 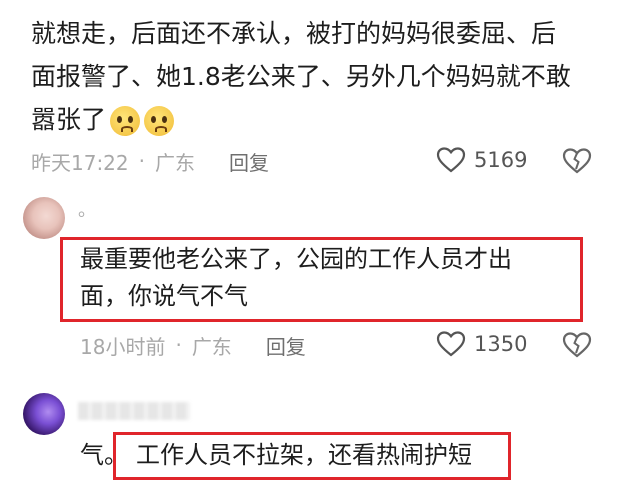 I want to click on like-button: 1350, so click(x=481, y=344).